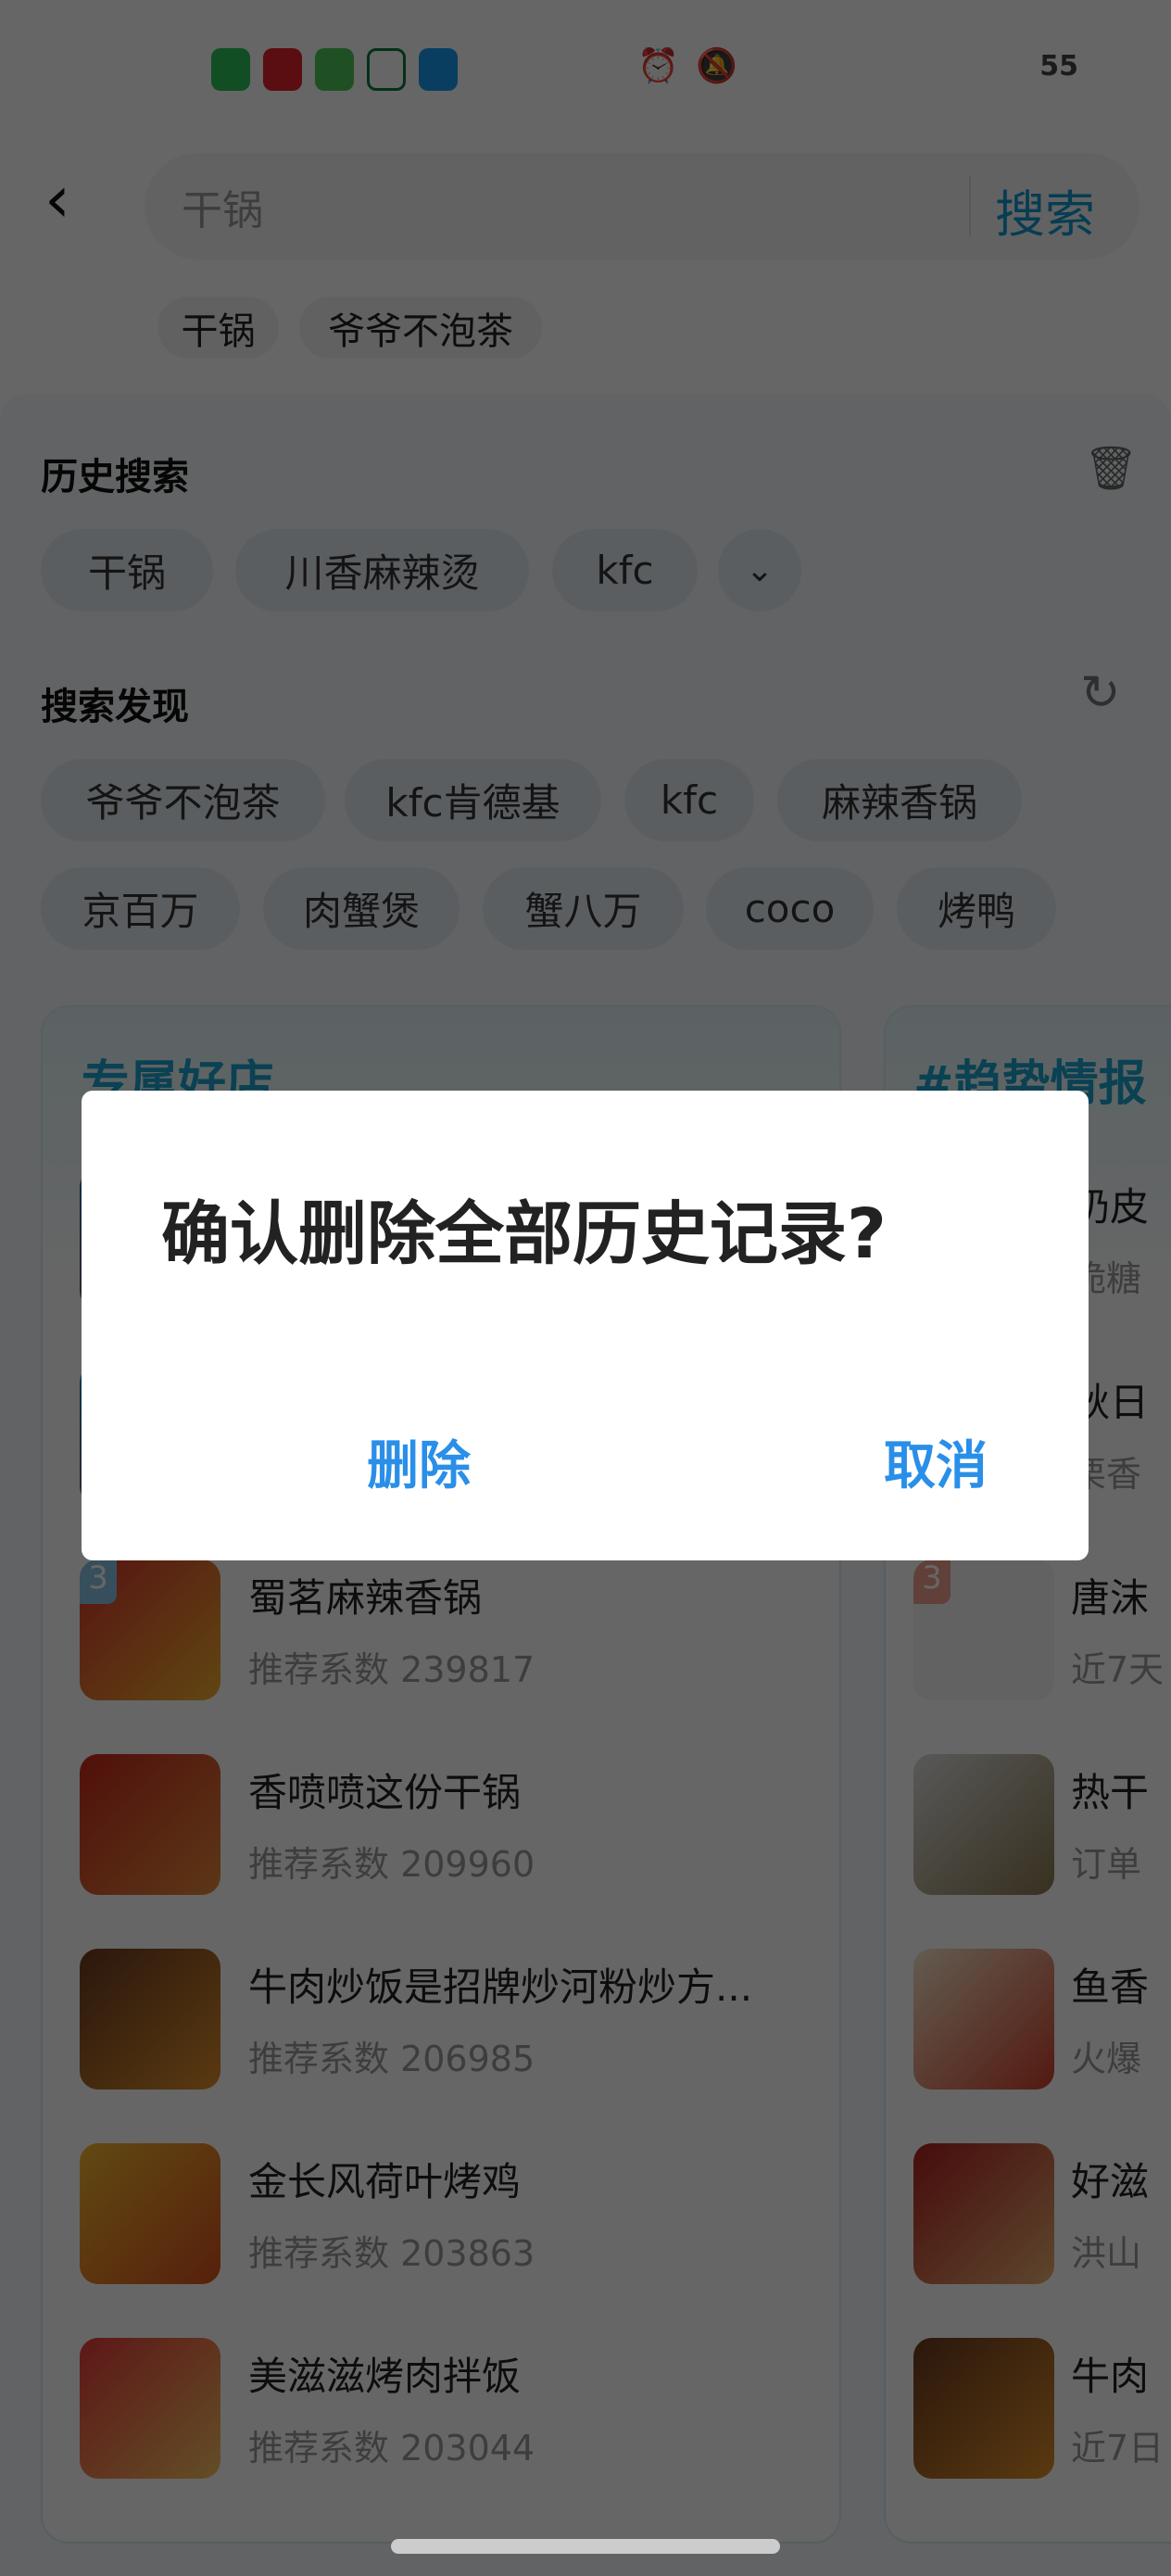 This screenshot has width=1171, height=2576. Describe the element at coordinates (1110, 1598) in the screenshot. I see `trend-name: 唐沫` at that location.